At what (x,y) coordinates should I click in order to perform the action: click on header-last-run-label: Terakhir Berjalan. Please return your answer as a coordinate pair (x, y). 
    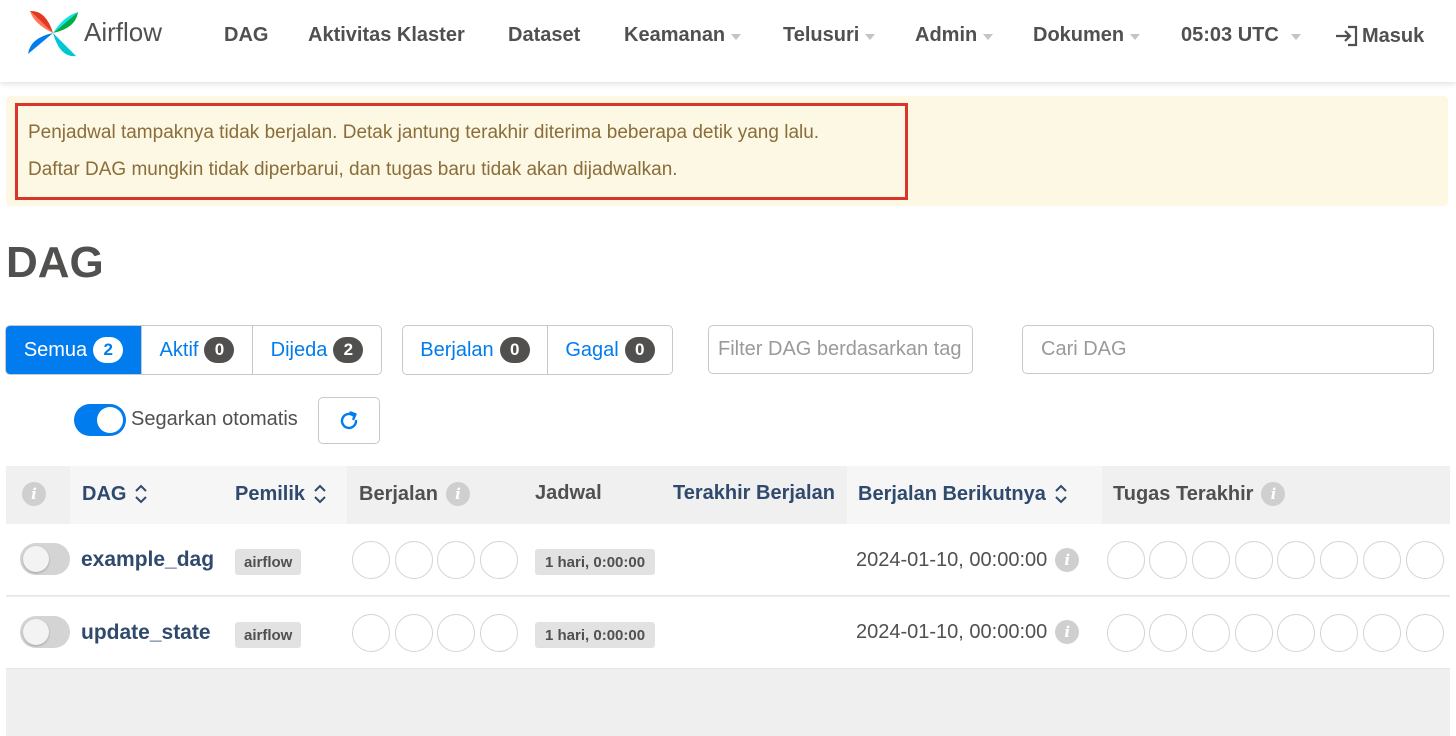
    Looking at the image, I should click on (754, 493).